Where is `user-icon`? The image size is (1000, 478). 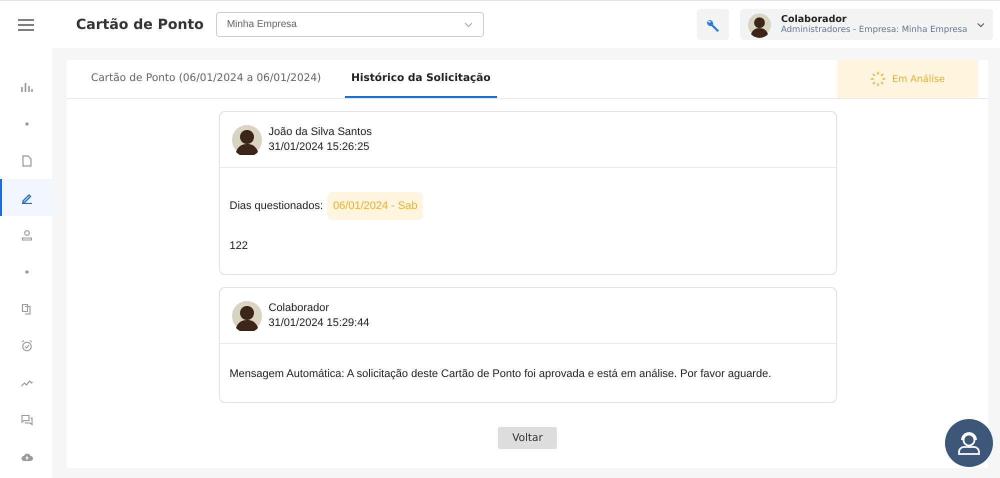
user-icon is located at coordinates (27, 234).